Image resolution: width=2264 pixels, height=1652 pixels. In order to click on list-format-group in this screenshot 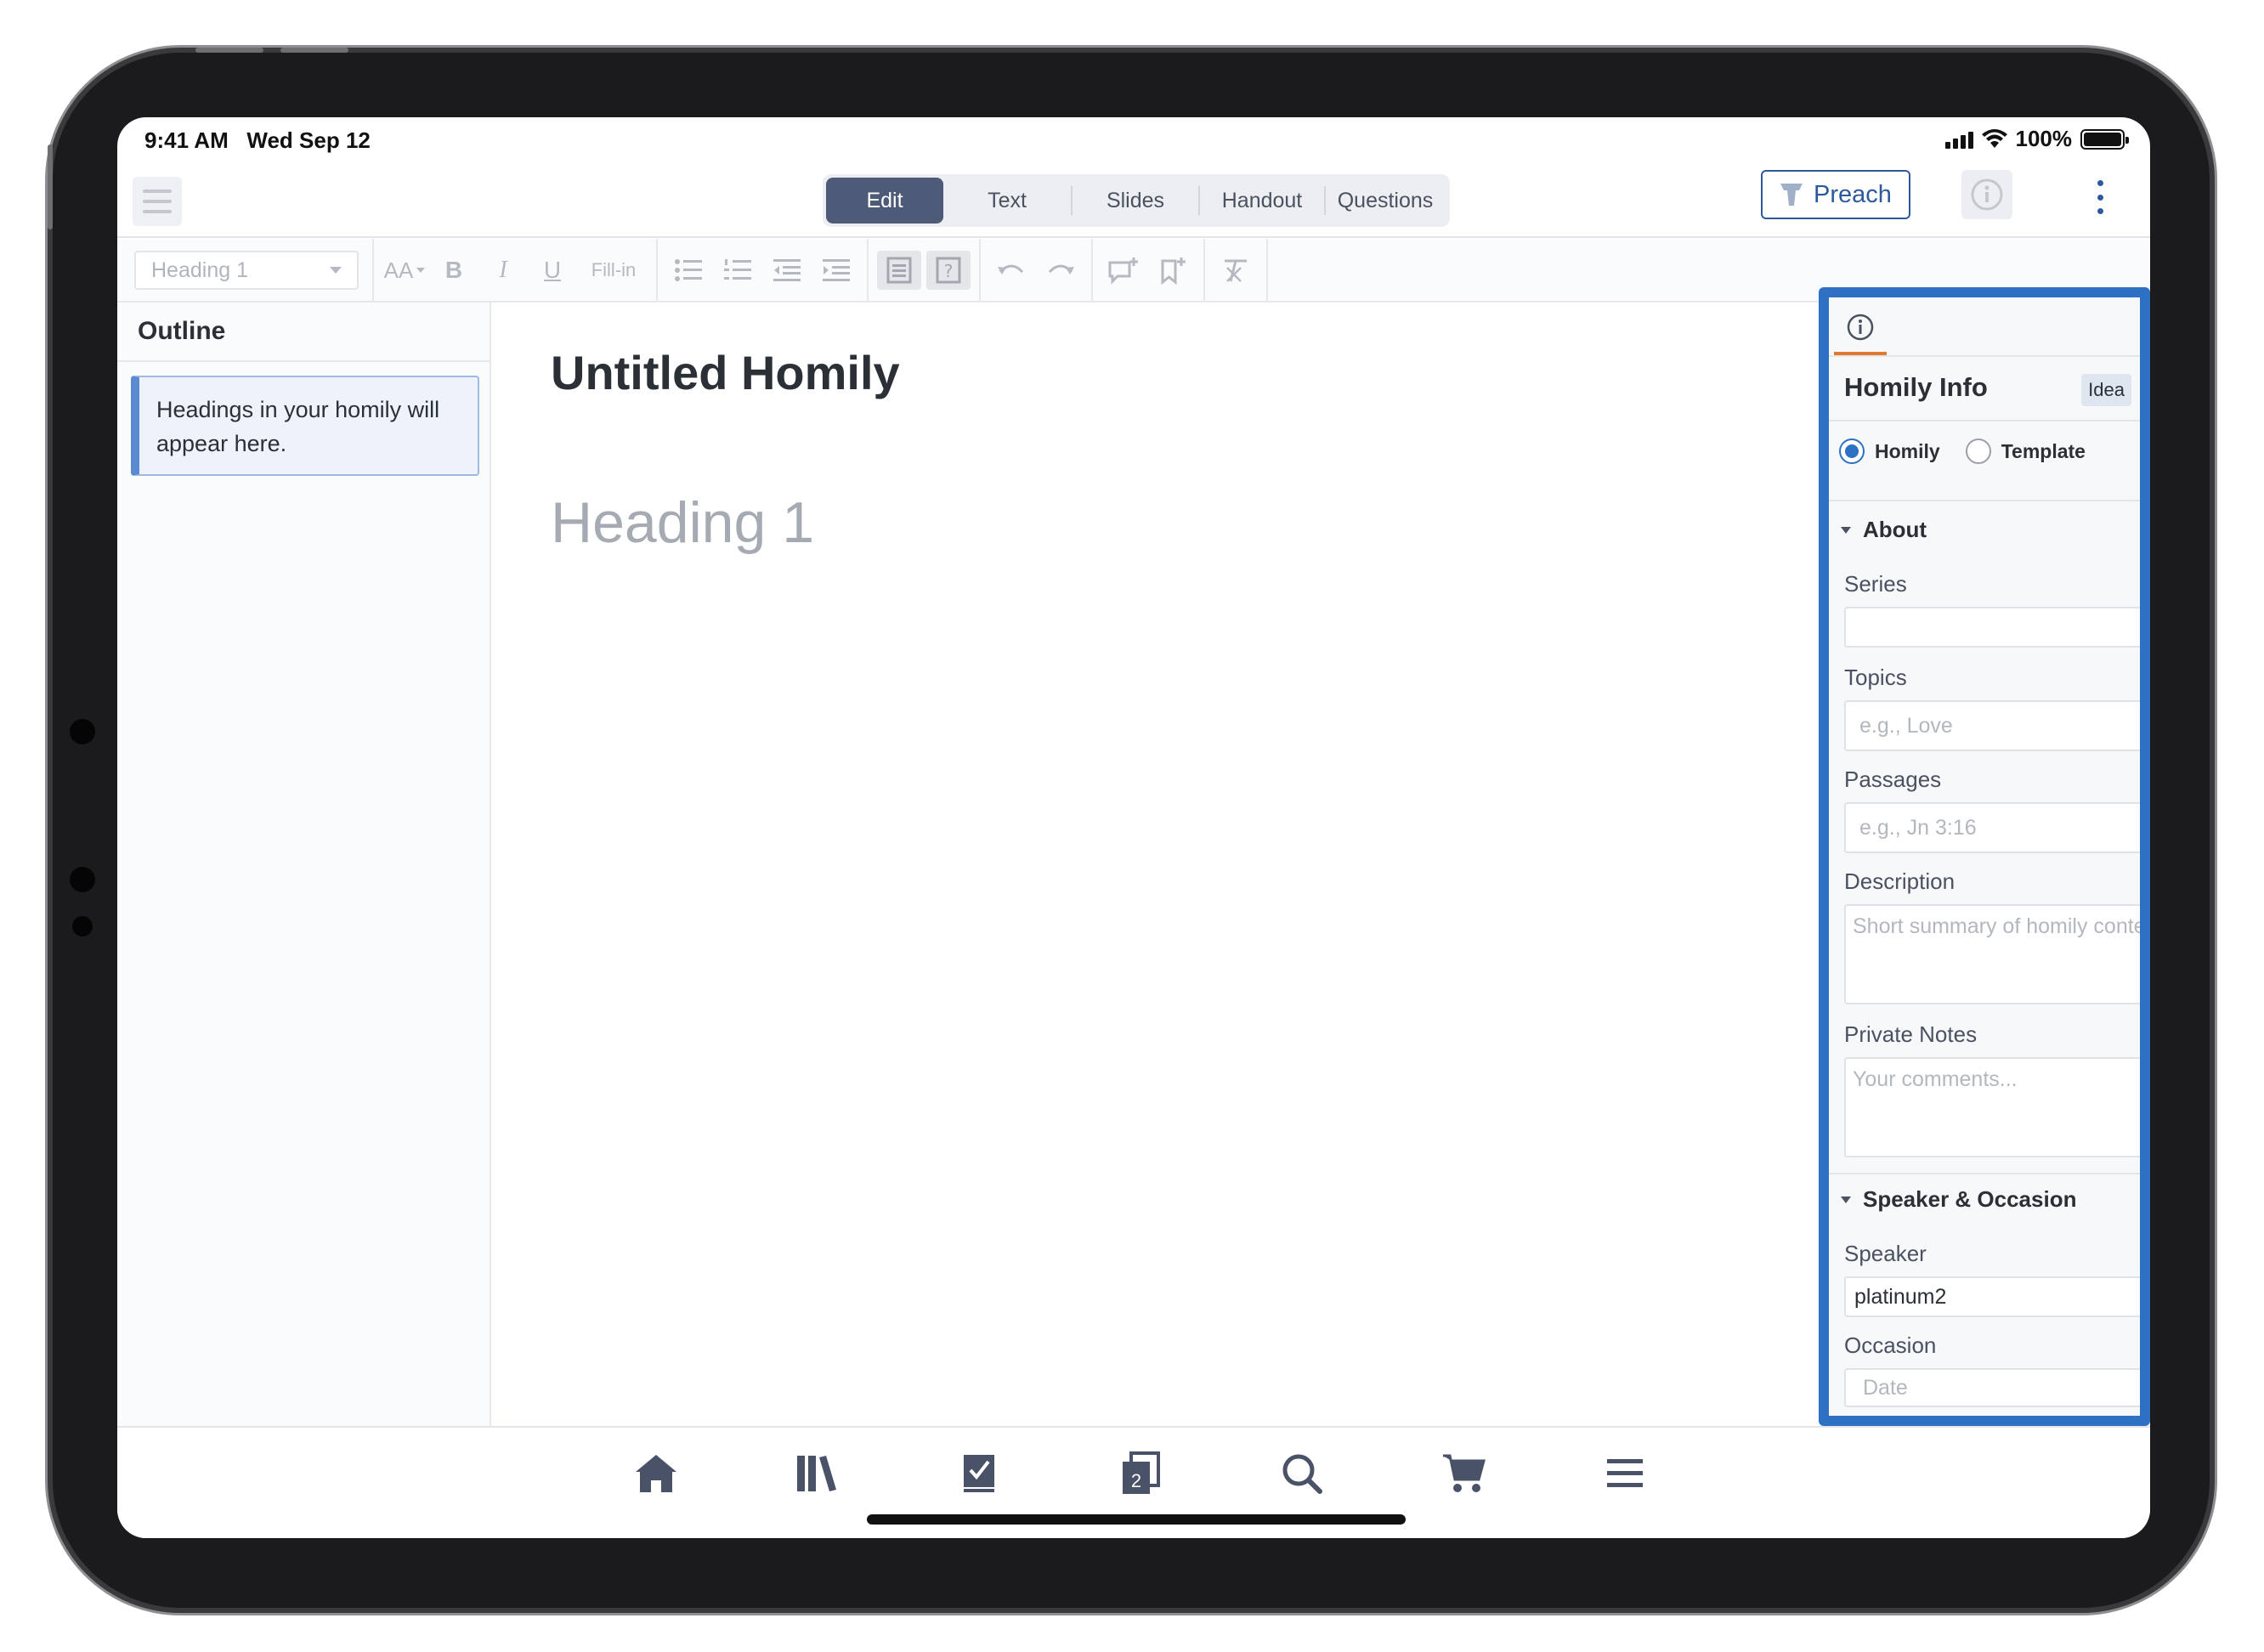, I will do `click(761, 270)`.